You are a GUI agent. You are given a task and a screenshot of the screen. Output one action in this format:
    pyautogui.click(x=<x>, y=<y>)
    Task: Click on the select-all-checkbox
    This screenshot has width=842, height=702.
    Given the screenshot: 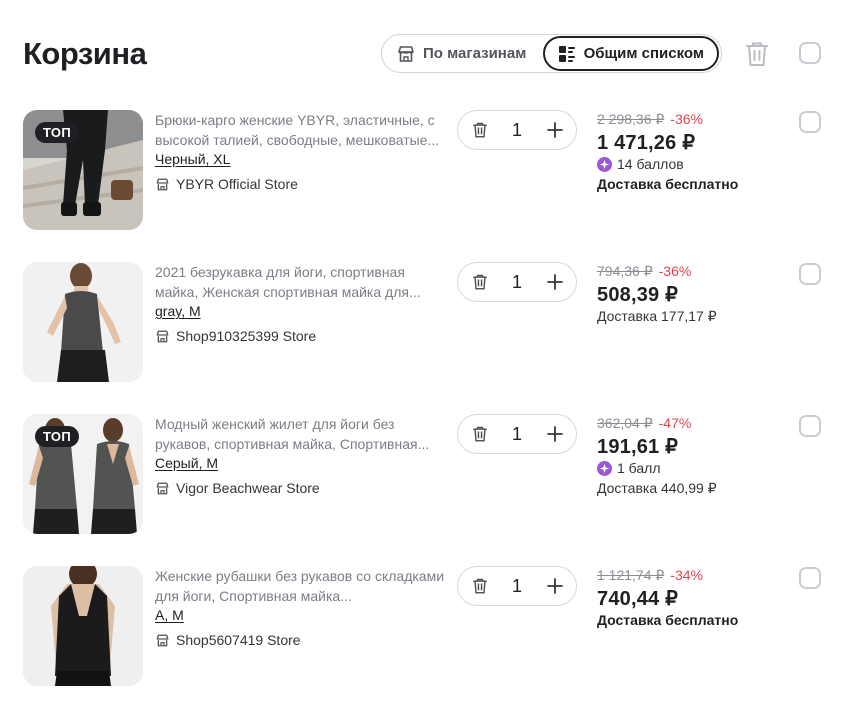 What is the action you would take?
    pyautogui.click(x=810, y=53)
    